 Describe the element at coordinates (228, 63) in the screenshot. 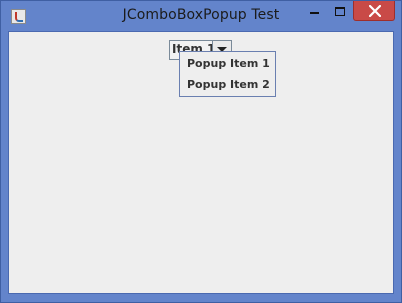

I see `popup-item-1: Popup Item 1` at that location.